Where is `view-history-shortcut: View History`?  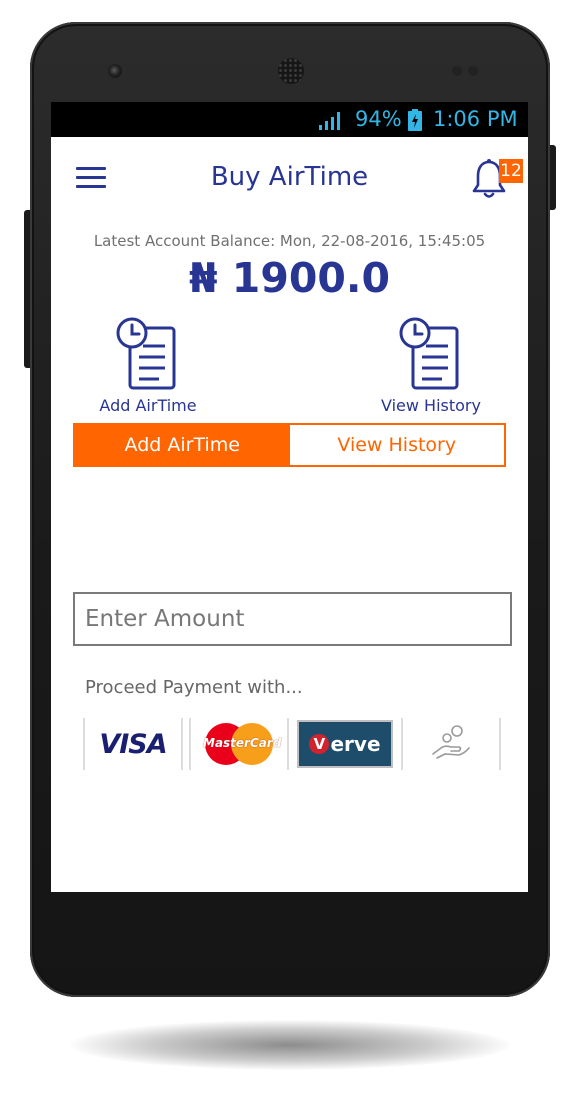 view-history-shortcut: View History is located at coordinates (431, 365).